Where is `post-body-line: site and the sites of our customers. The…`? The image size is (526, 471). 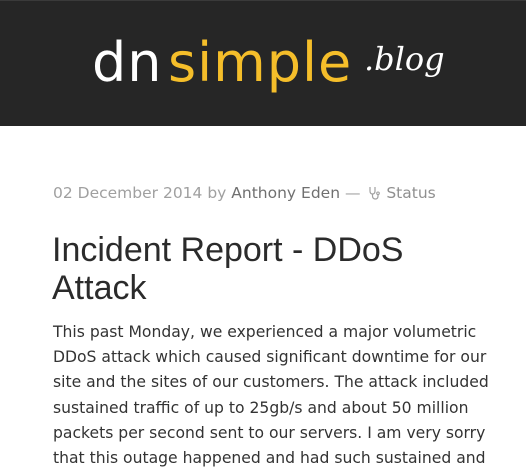
post-body-line: site and the sites of our customers. The… is located at coordinates (271, 382).